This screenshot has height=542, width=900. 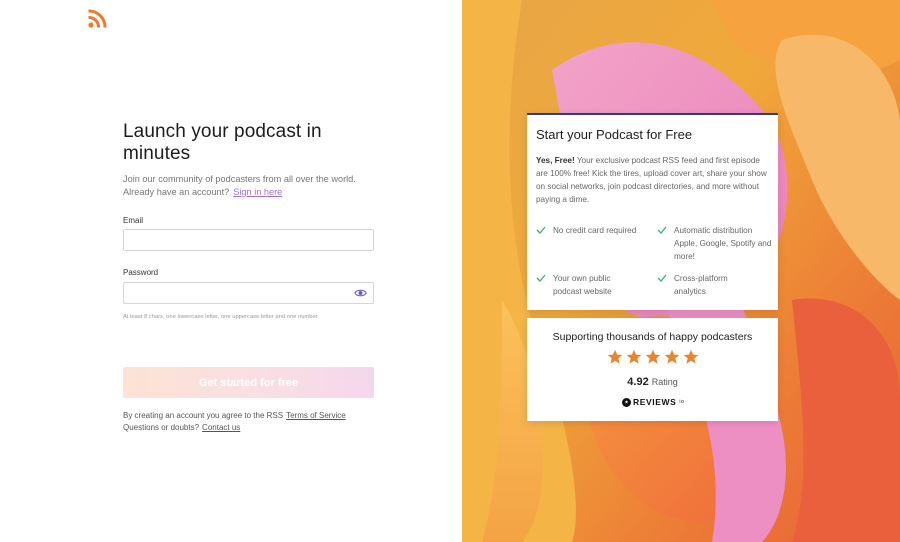 I want to click on feature-item: Cross-platform analytics, so click(x=701, y=285).